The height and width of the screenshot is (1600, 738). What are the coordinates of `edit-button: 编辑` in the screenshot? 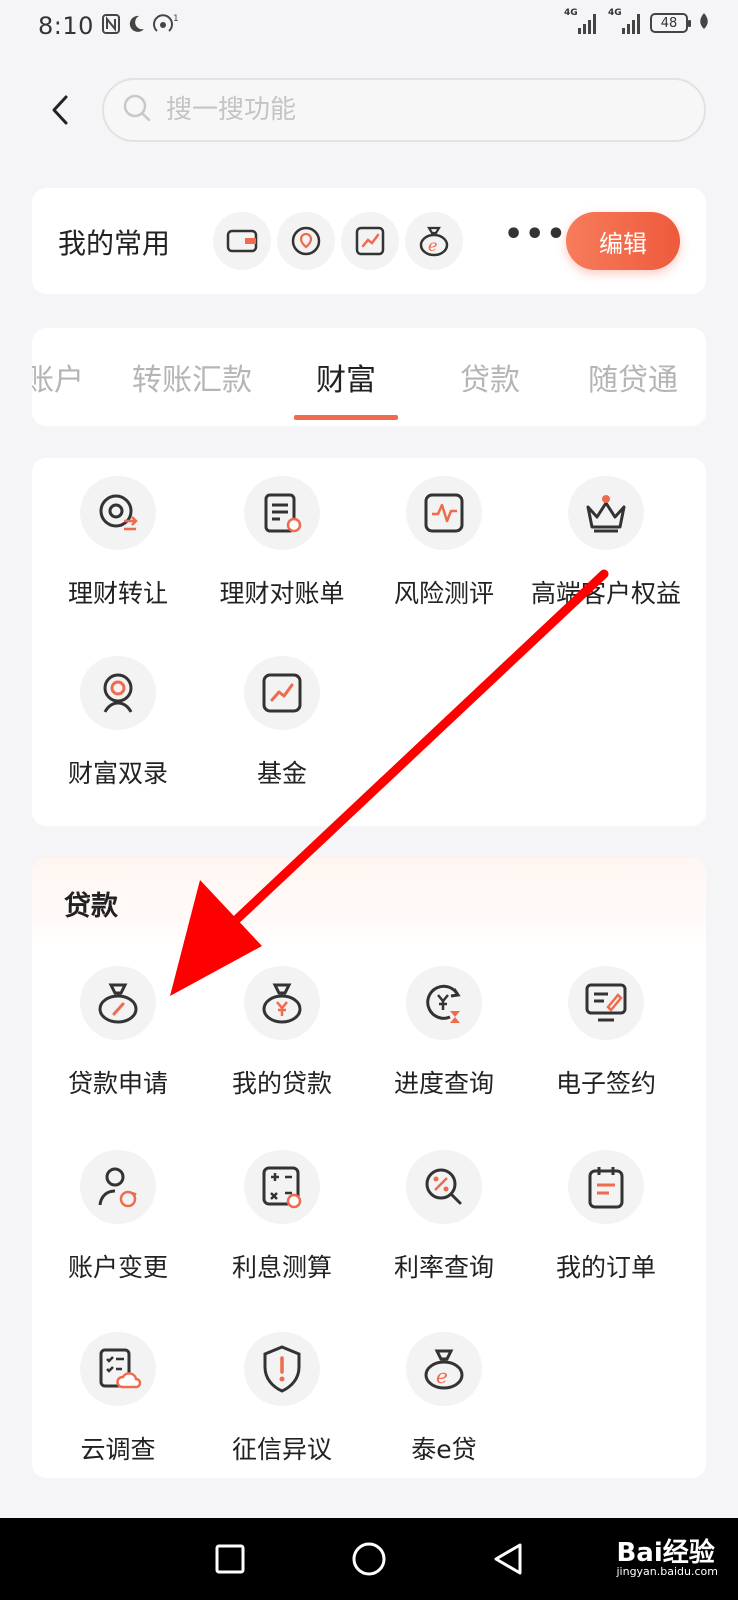 It's located at (623, 241).